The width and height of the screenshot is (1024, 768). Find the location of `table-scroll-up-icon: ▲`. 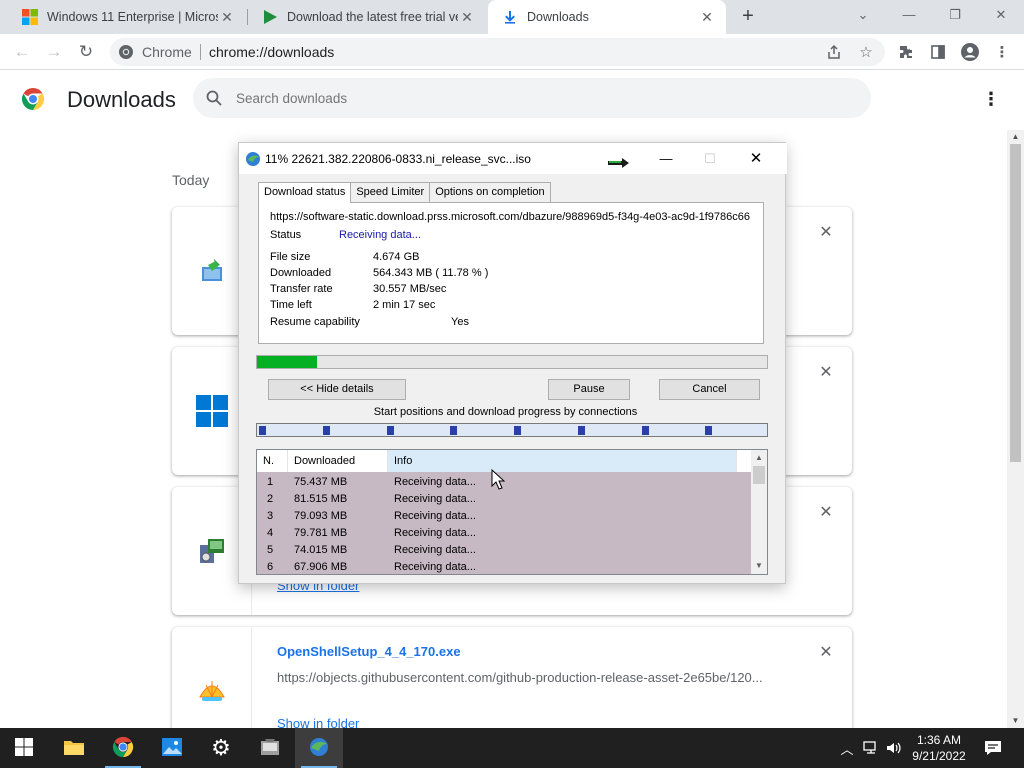

table-scroll-up-icon: ▲ is located at coordinates (759, 458).